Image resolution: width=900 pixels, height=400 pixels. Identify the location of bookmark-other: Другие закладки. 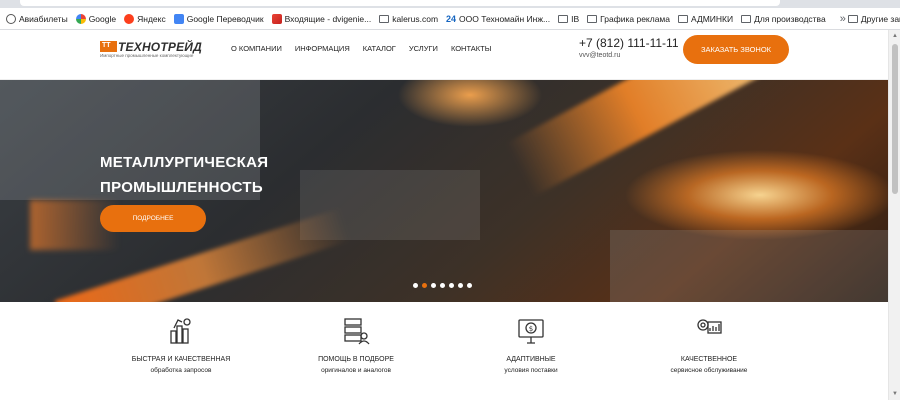
(873, 19).